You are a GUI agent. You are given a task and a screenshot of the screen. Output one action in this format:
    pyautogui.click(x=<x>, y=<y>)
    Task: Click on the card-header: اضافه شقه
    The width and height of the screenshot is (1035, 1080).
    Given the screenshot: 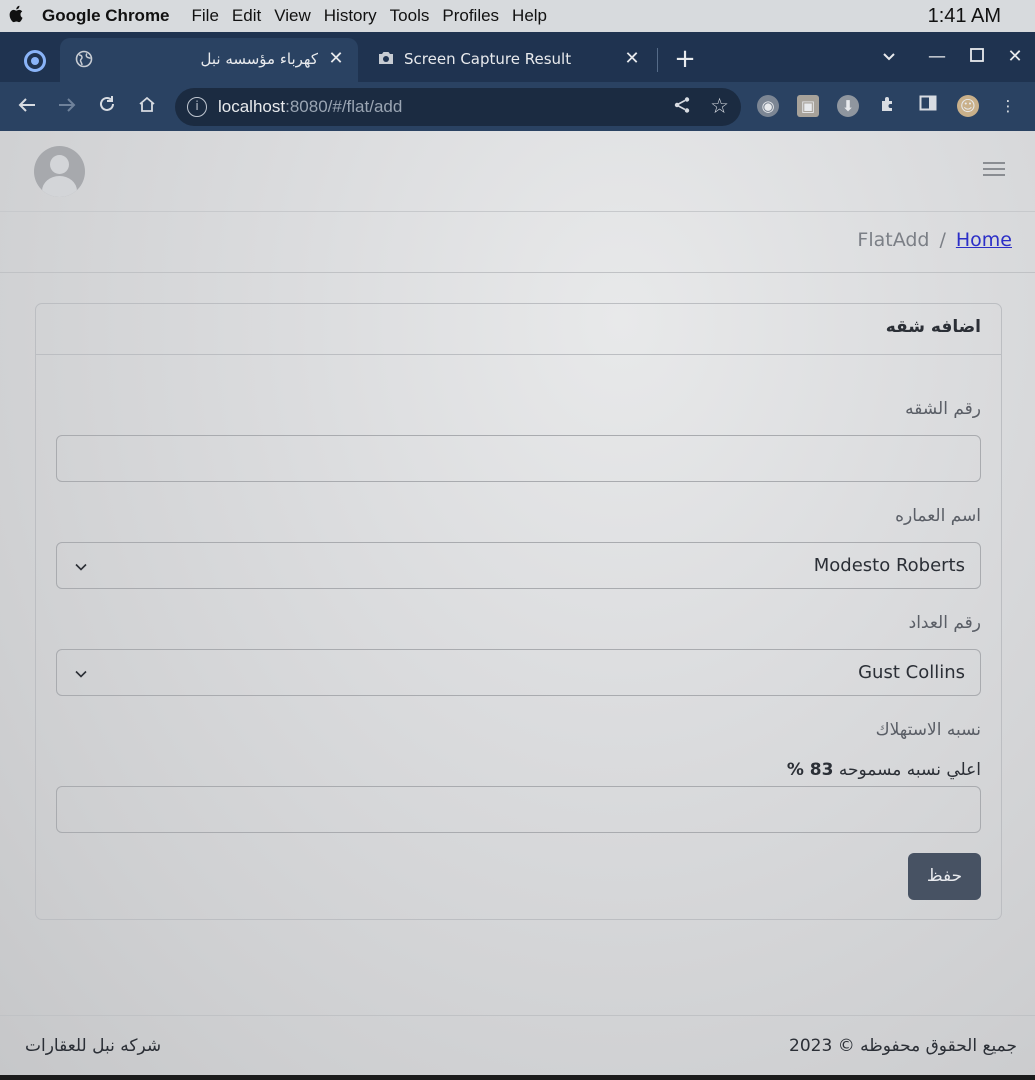 What is the action you would take?
    pyautogui.click(x=518, y=329)
    